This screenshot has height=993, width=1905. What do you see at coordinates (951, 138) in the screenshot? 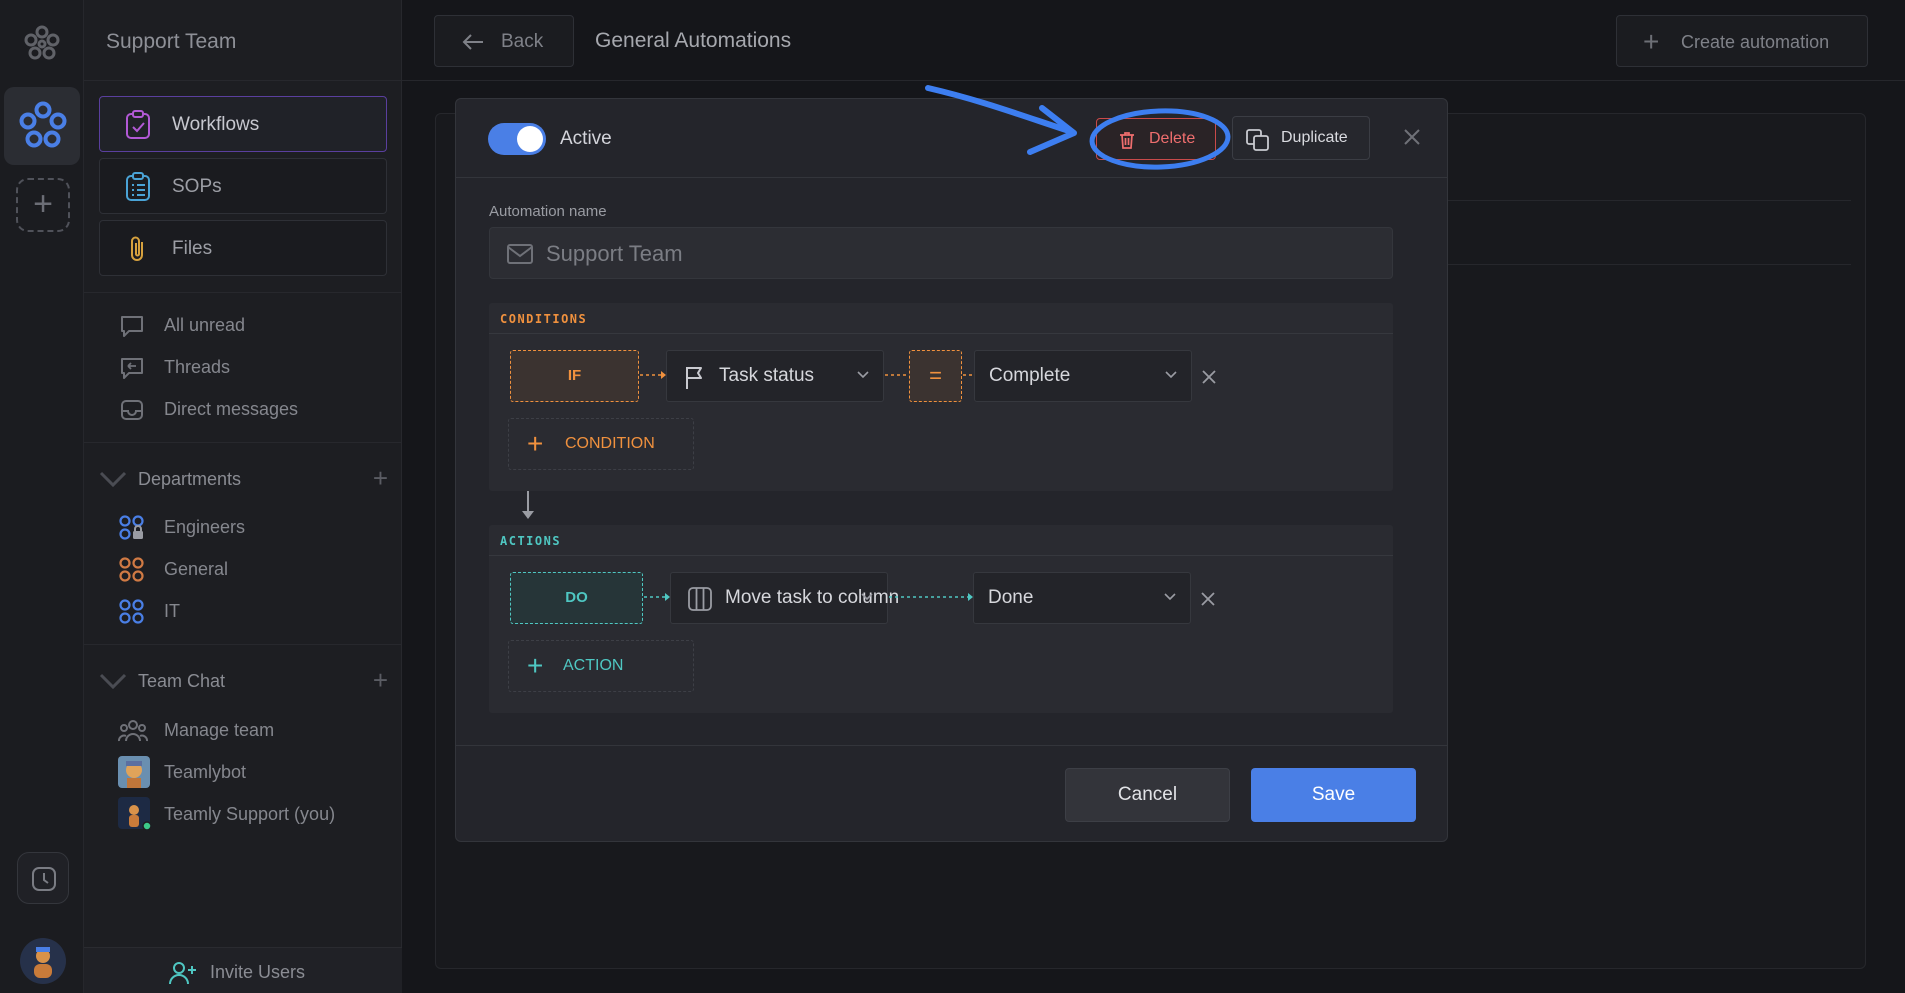
I see `modal-header: Active Delete Duplicate` at bounding box center [951, 138].